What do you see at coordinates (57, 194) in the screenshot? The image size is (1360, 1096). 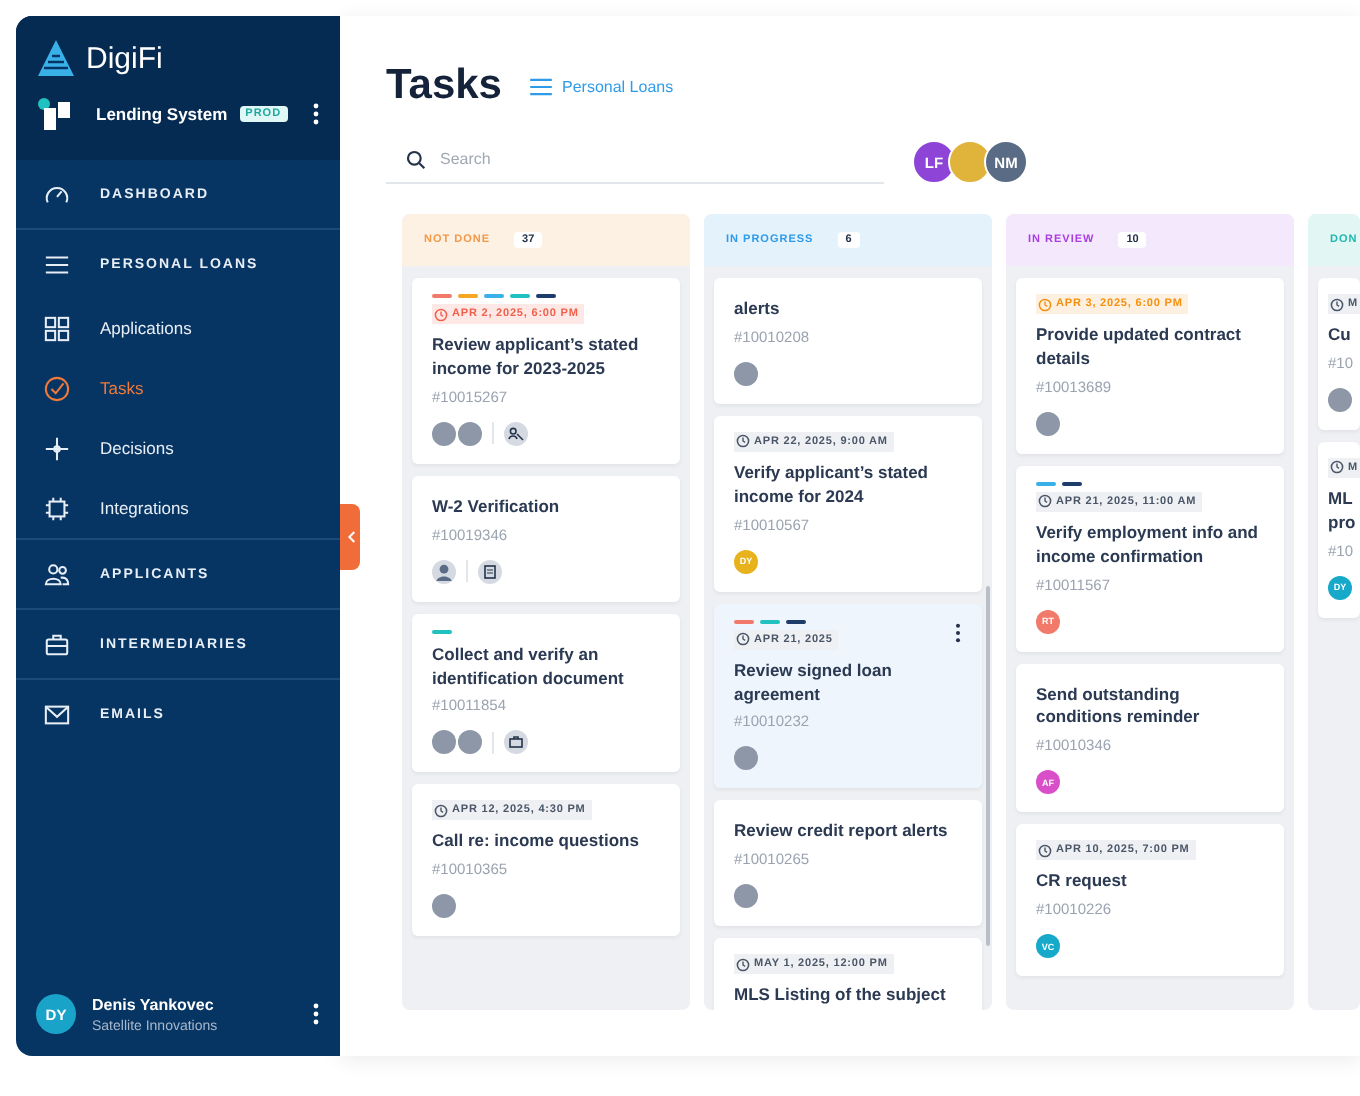 I see `gauge-icon` at bounding box center [57, 194].